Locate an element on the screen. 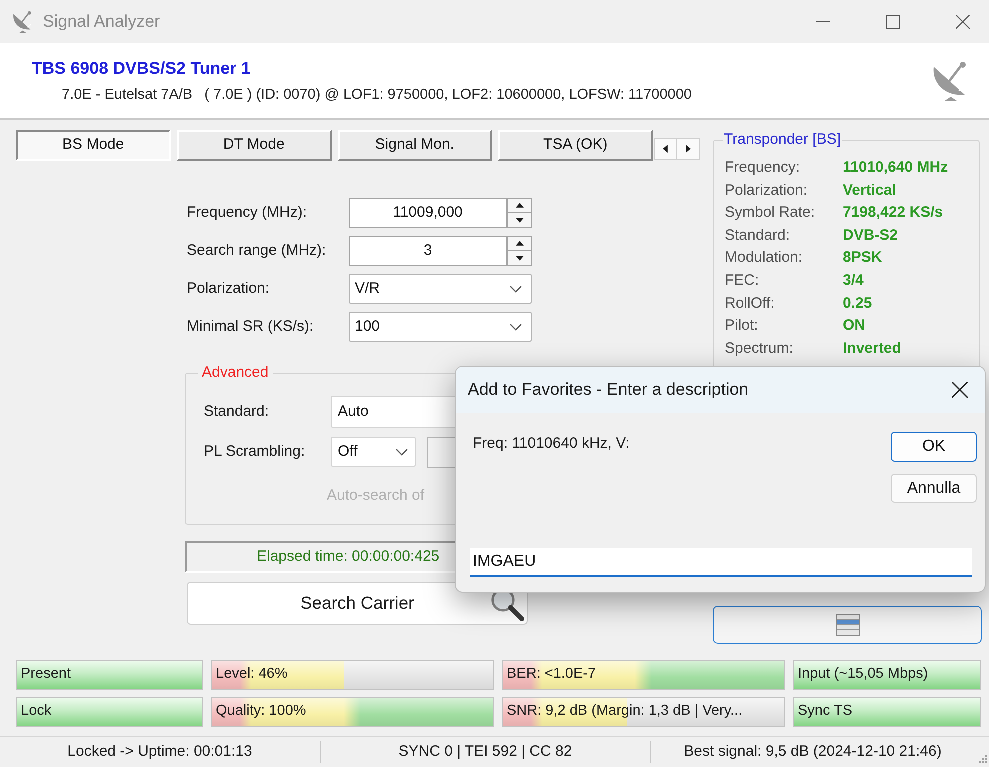  triangle-right-icon is located at coordinates (688, 149).